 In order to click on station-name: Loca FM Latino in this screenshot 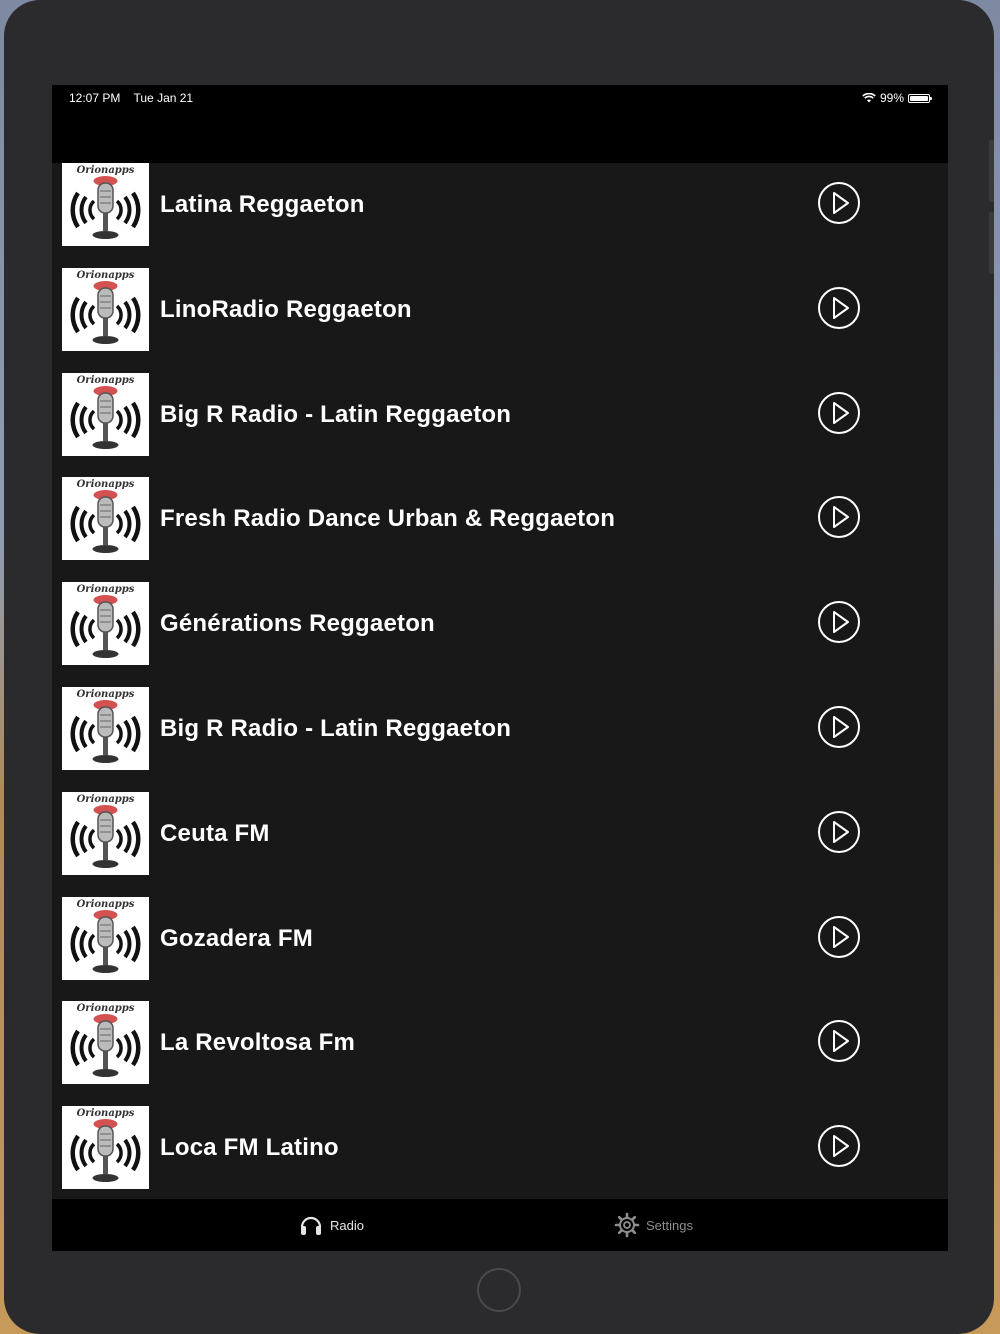, I will do `click(249, 1148)`.